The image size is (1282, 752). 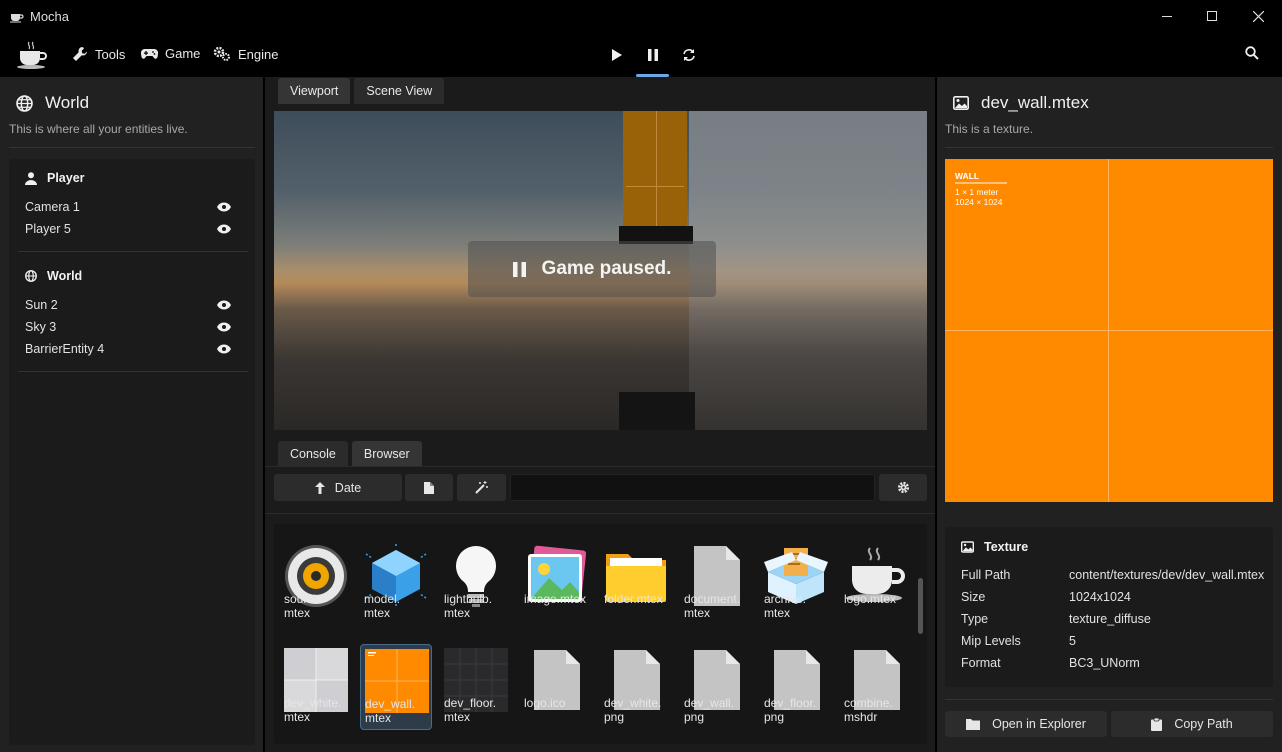 What do you see at coordinates (1006, 547) in the screenshot?
I see `texture-section-label: Texture` at bounding box center [1006, 547].